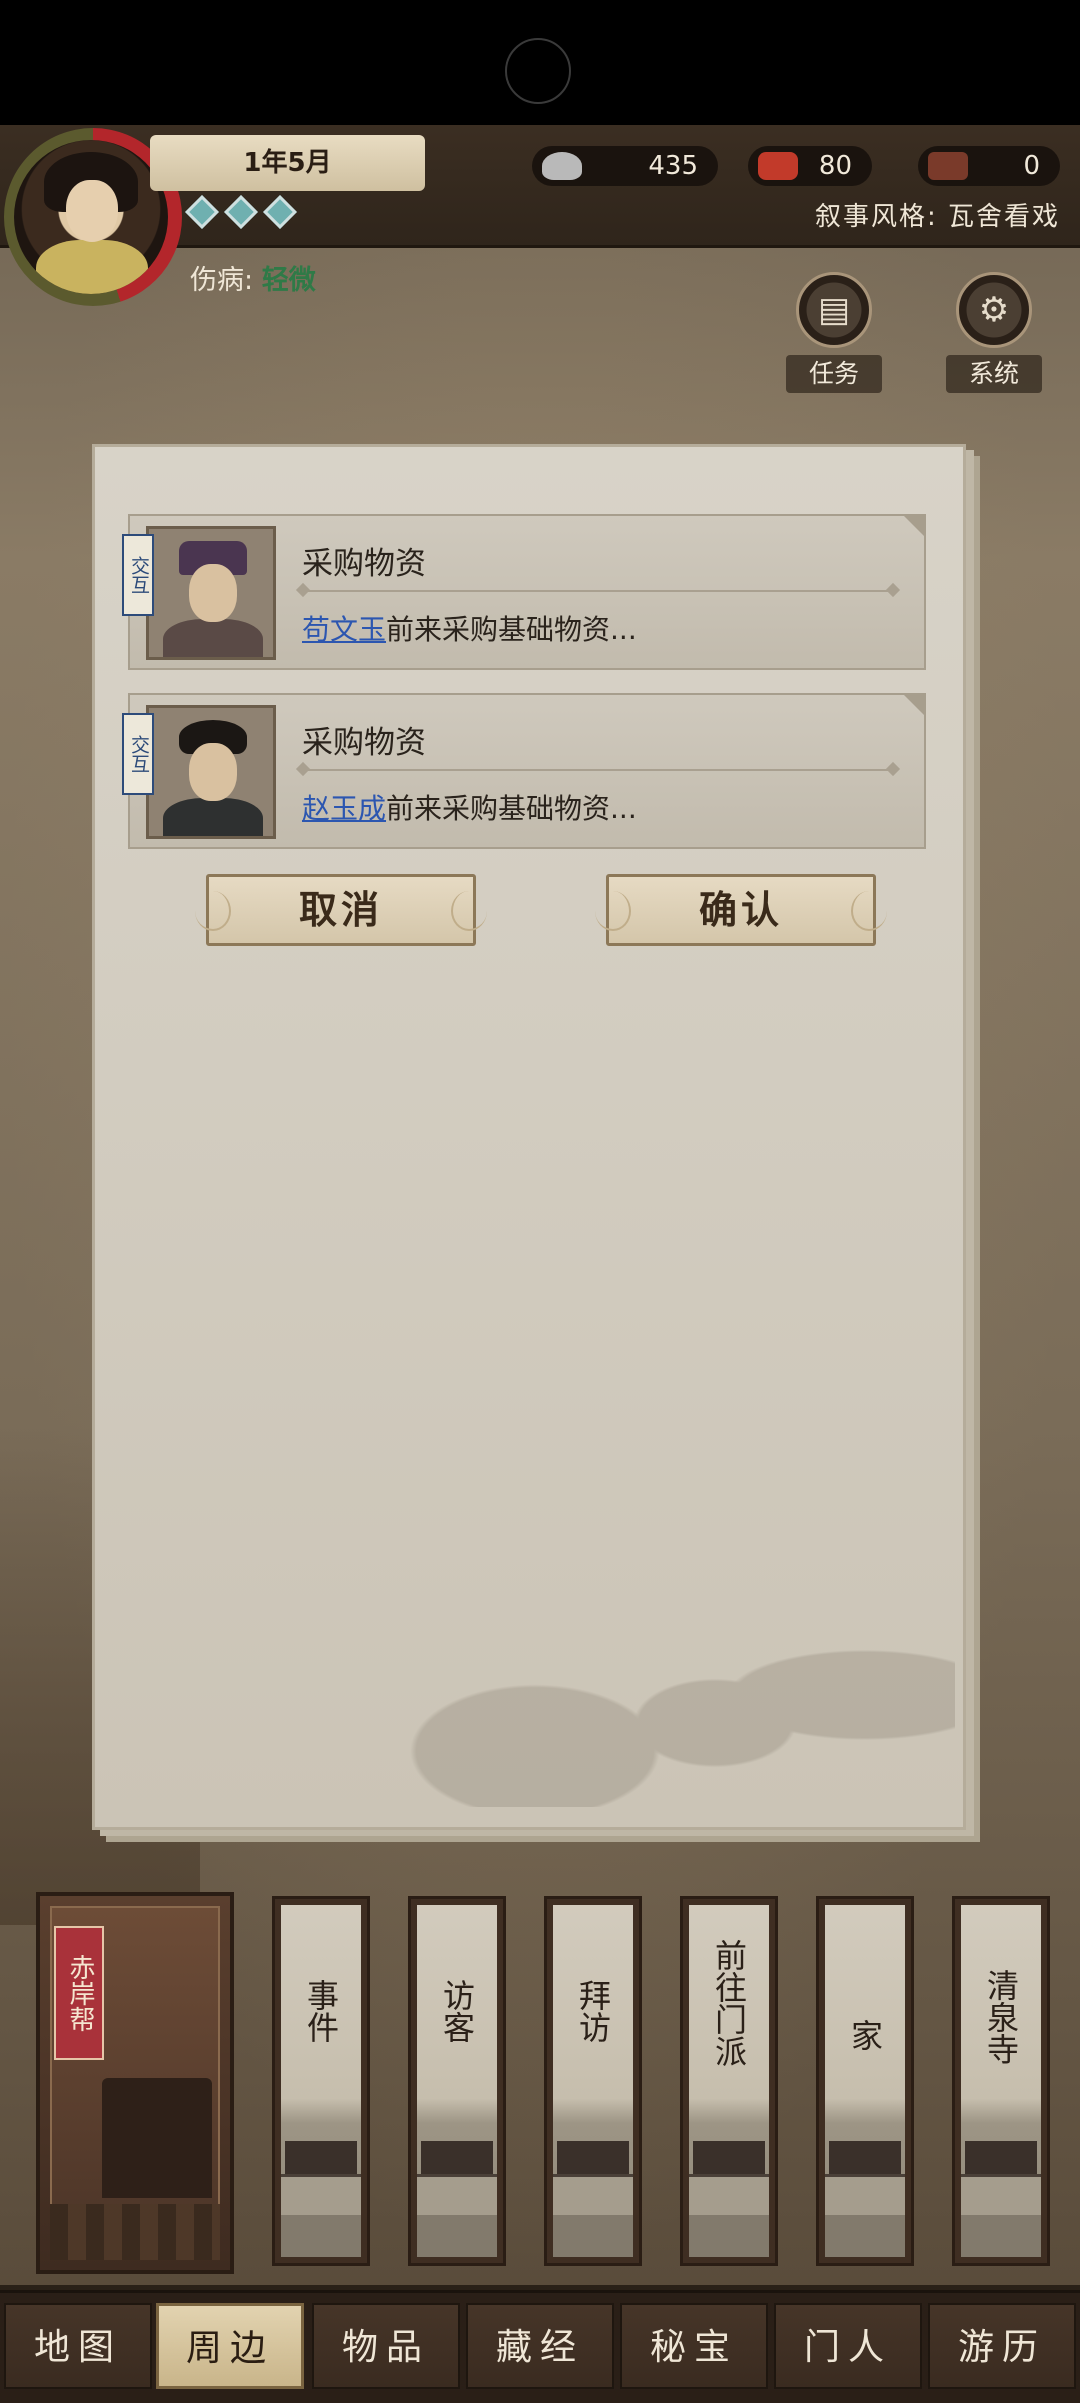 The width and height of the screenshot is (1080, 2403). Describe the element at coordinates (78, 2346) in the screenshot. I see `tab-map: 地图` at that location.